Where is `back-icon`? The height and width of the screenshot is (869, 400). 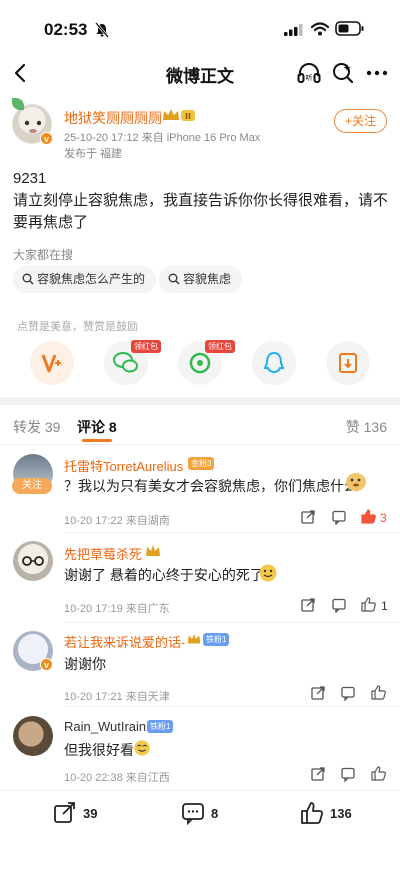
back-icon is located at coordinates (21, 73).